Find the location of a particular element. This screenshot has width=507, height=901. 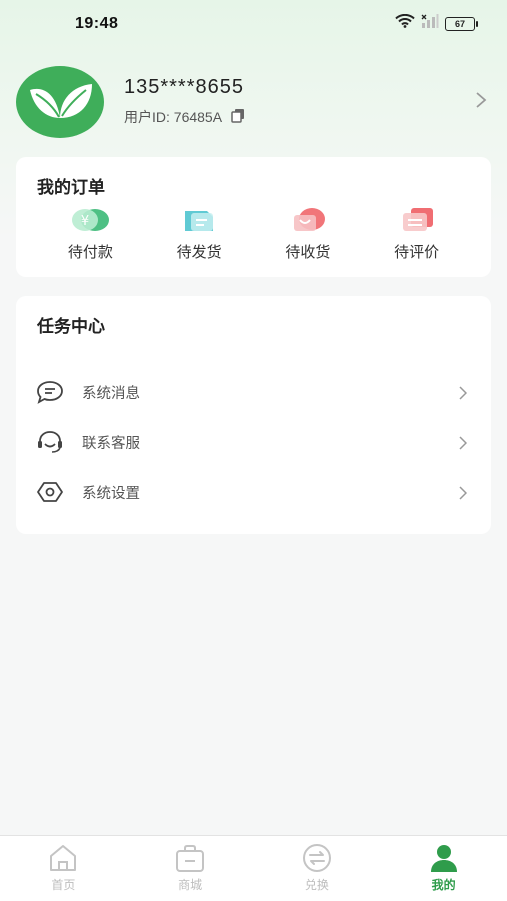

order-label: 待付款 is located at coordinates (90, 252).